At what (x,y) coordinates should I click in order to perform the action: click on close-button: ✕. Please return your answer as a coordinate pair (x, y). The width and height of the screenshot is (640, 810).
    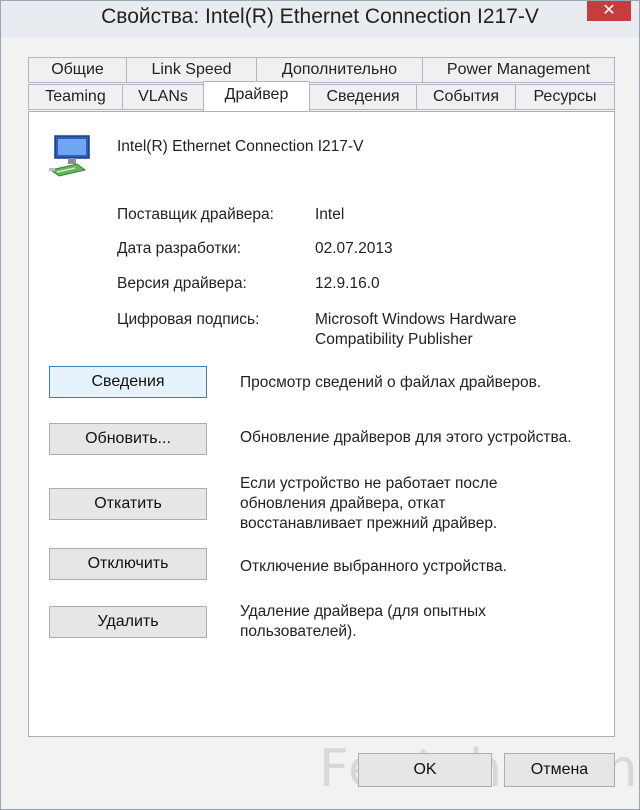
    Looking at the image, I should click on (609, 11).